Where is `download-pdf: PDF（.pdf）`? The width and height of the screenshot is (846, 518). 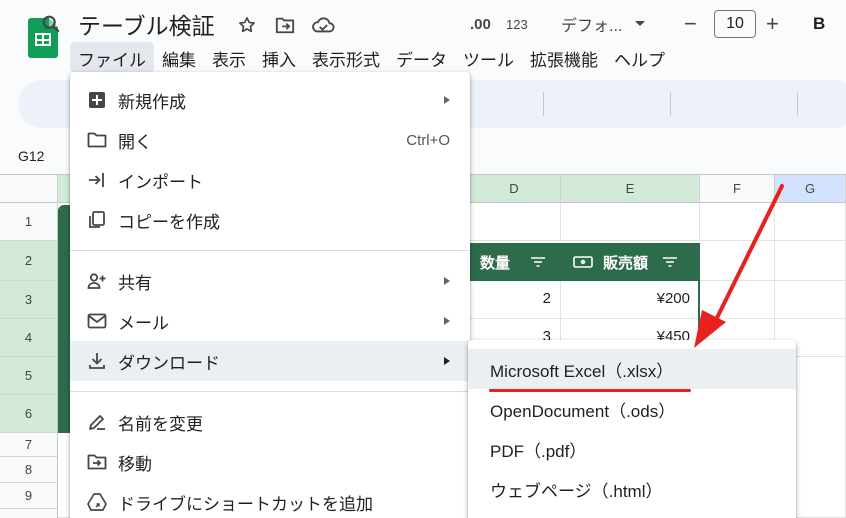 download-pdf: PDF（.pdf） is located at coordinates (632, 449).